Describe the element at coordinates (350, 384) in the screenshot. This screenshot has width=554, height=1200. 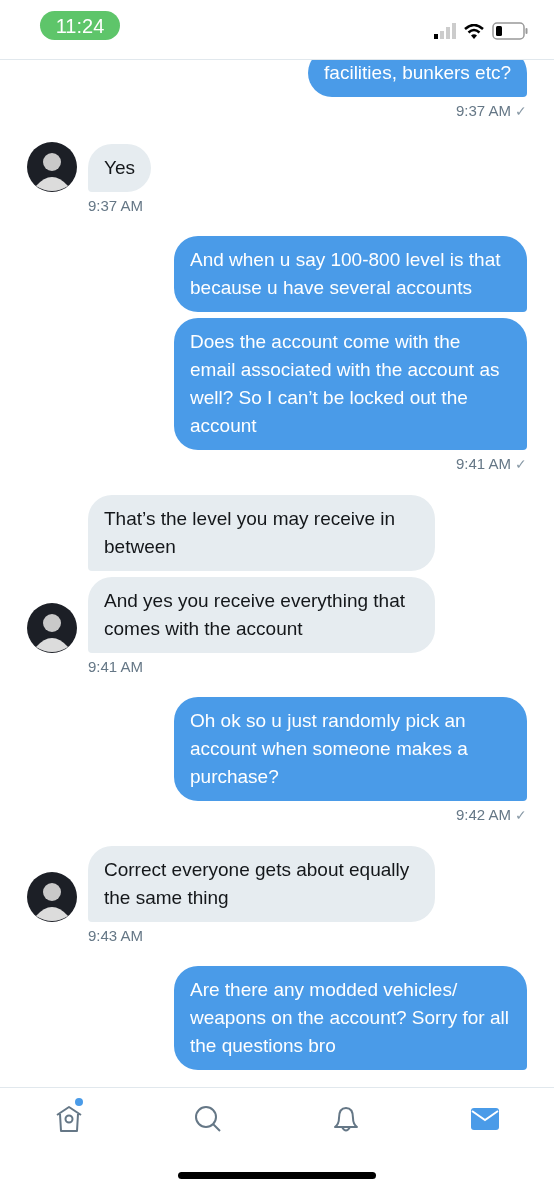
I see `message-bubble: Does the account come with the email associated with the account as well? So I can’t be locked out the account` at that location.